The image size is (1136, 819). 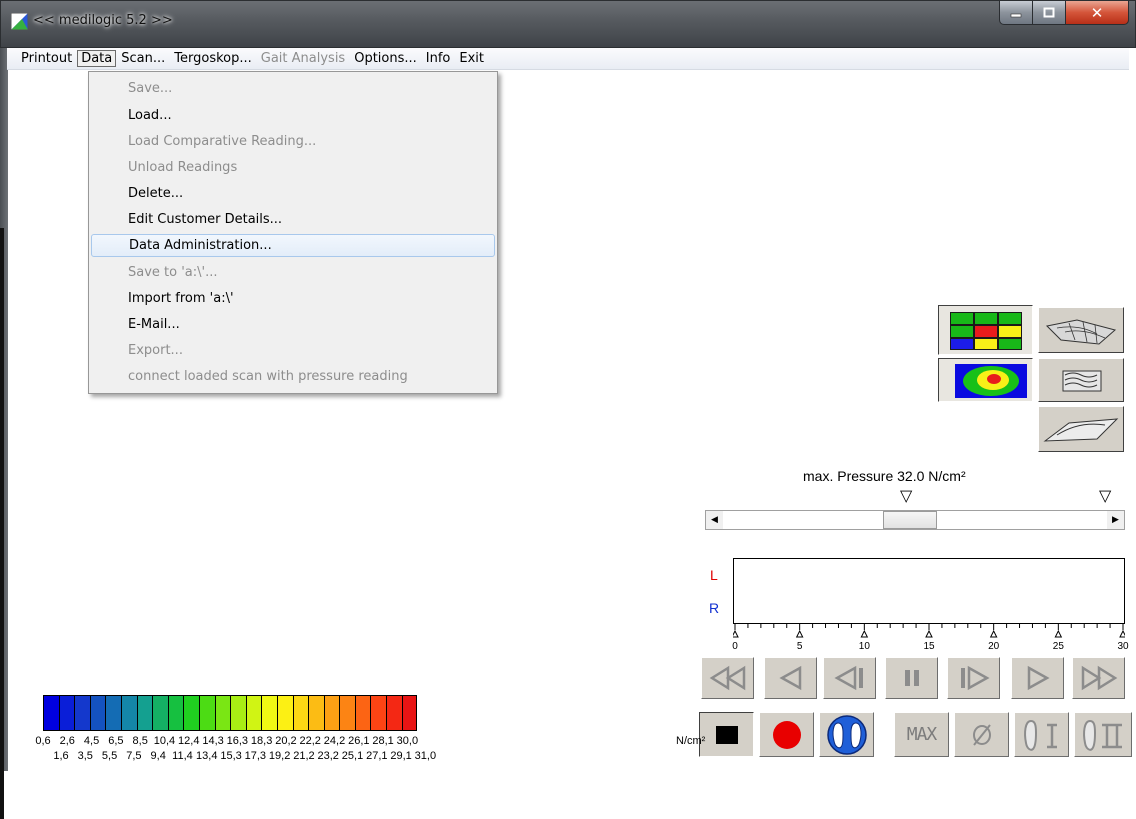 I want to click on tick-label: 30, so click(x=1123, y=646).